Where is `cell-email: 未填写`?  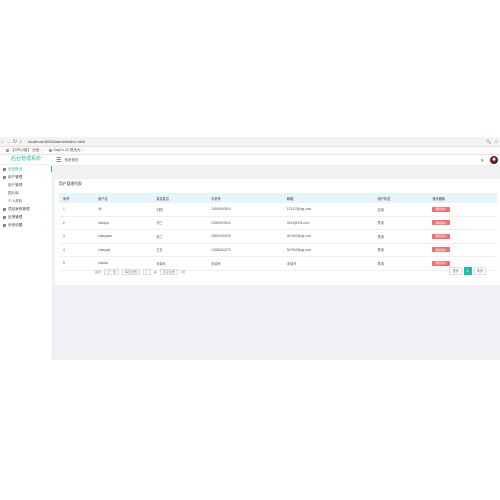
cell-email: 未填写 is located at coordinates (328, 263).